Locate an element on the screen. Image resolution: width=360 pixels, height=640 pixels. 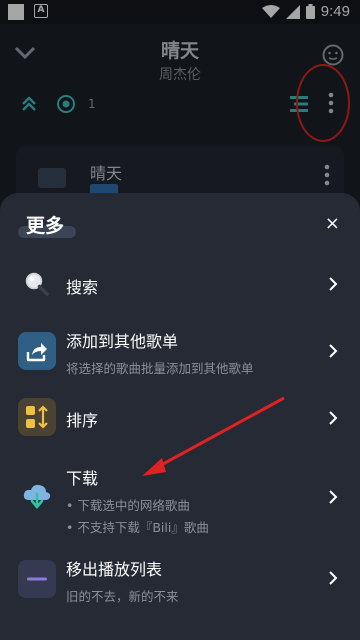
cloud-download-icon is located at coordinates (37, 496).